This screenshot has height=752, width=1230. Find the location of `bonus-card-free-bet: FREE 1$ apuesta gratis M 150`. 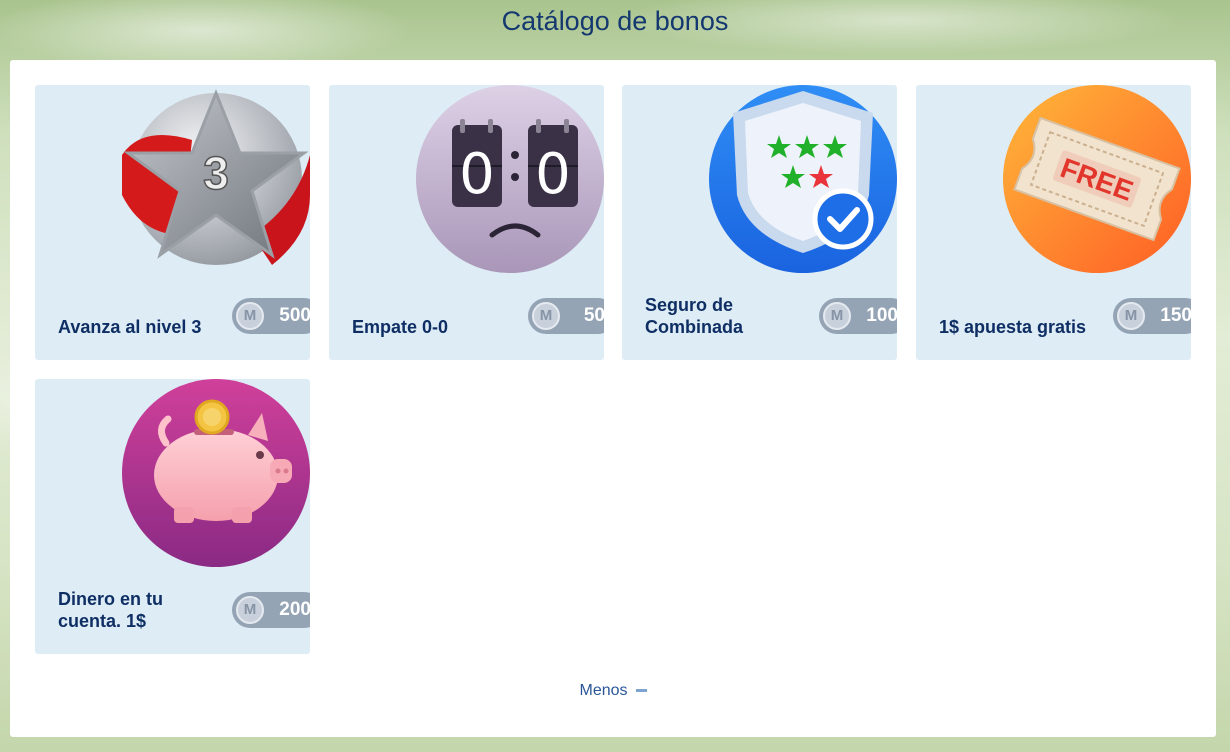

bonus-card-free-bet: FREE 1$ apuesta gratis M 150 is located at coordinates (1053, 222).